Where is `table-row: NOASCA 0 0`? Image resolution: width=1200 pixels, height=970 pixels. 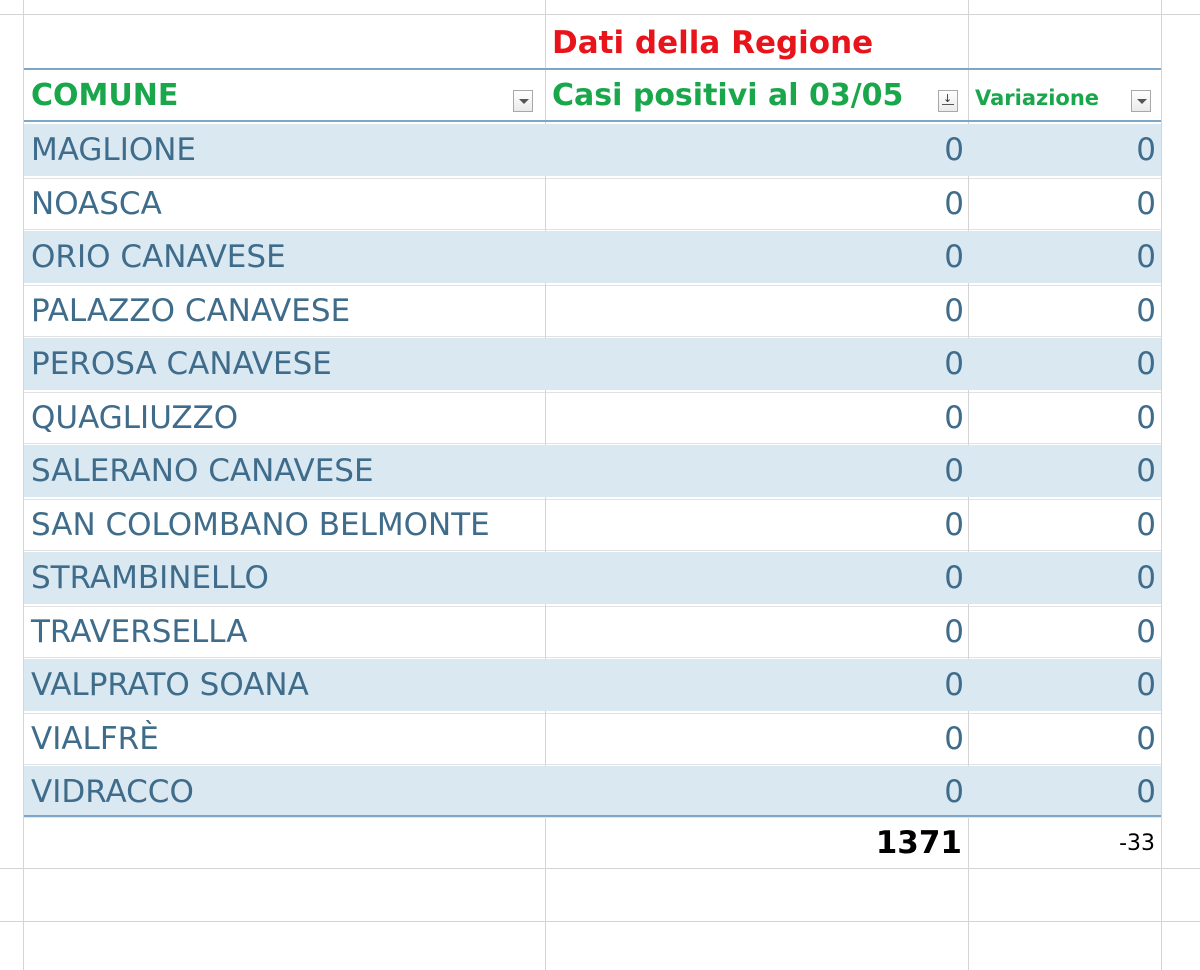
table-row: NOASCA 0 0 is located at coordinates (600, 204).